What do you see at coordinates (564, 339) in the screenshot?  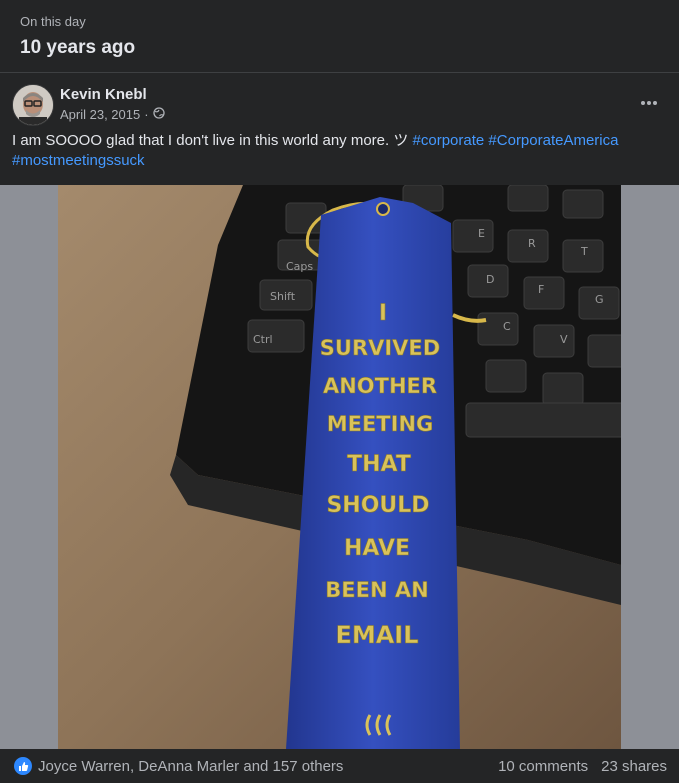 I see `svg-text: V` at bounding box center [564, 339].